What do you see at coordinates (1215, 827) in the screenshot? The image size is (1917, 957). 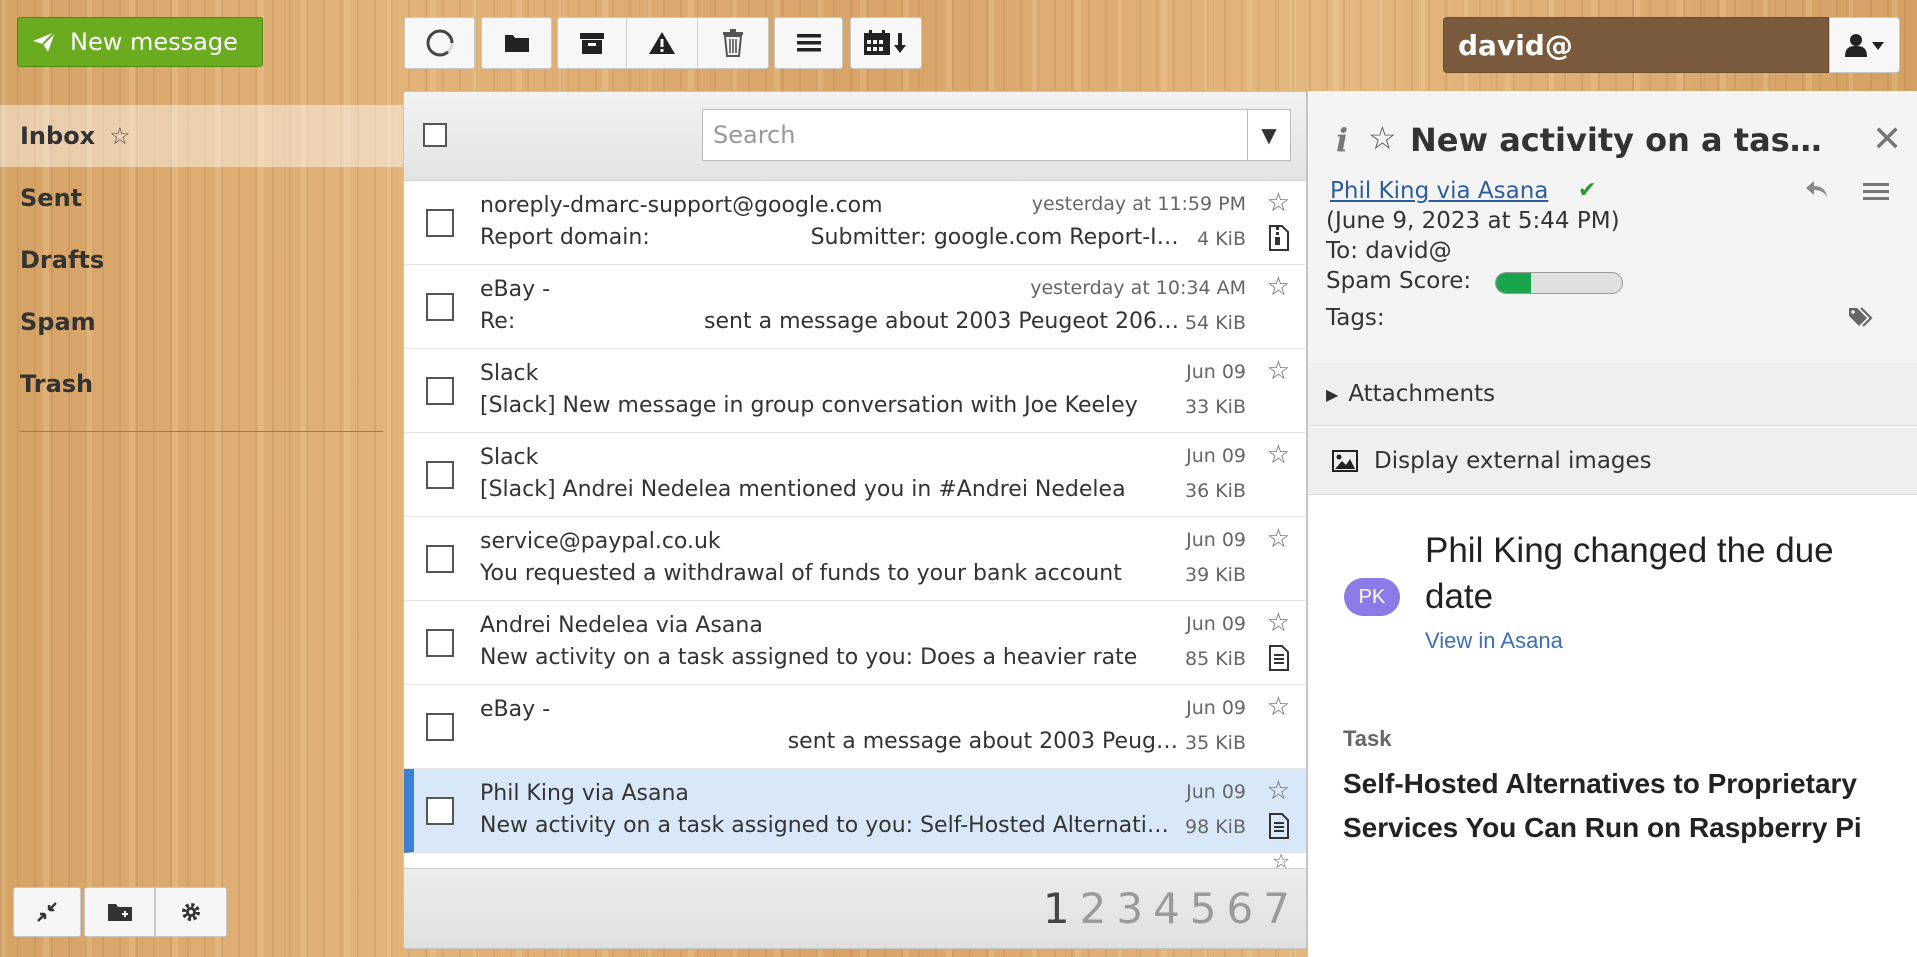 I see `message-size: 98 KiB` at bounding box center [1215, 827].